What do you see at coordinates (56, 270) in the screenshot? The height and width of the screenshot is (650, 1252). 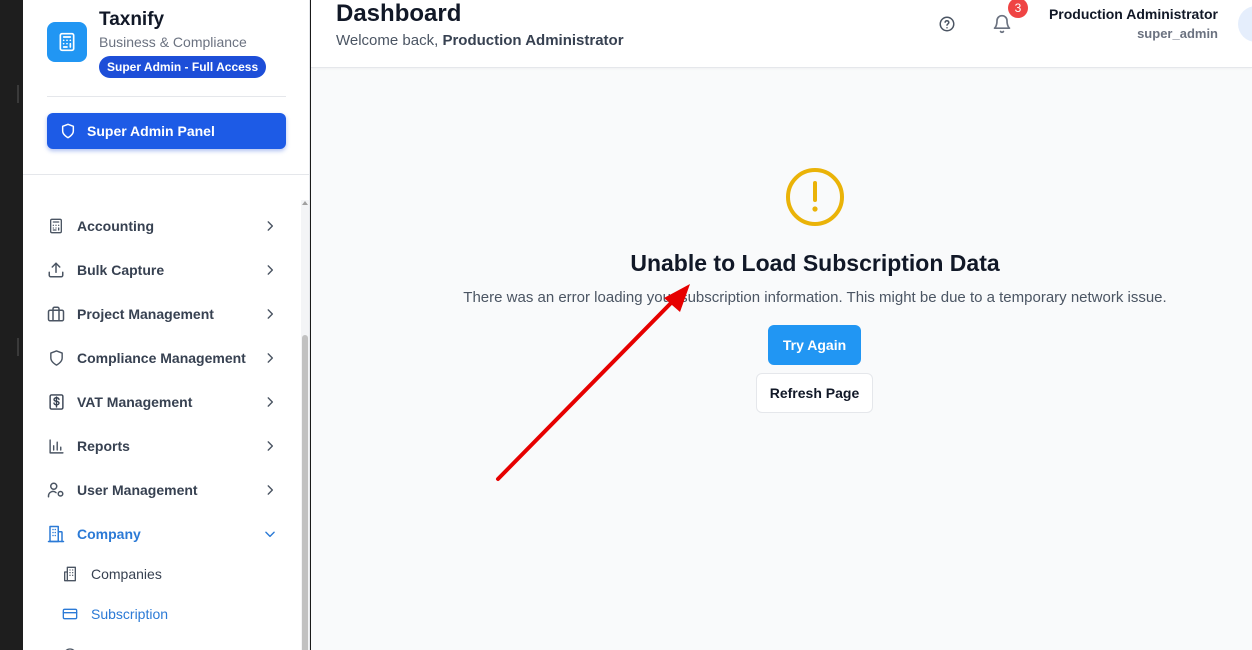 I see `upload-icon` at bounding box center [56, 270].